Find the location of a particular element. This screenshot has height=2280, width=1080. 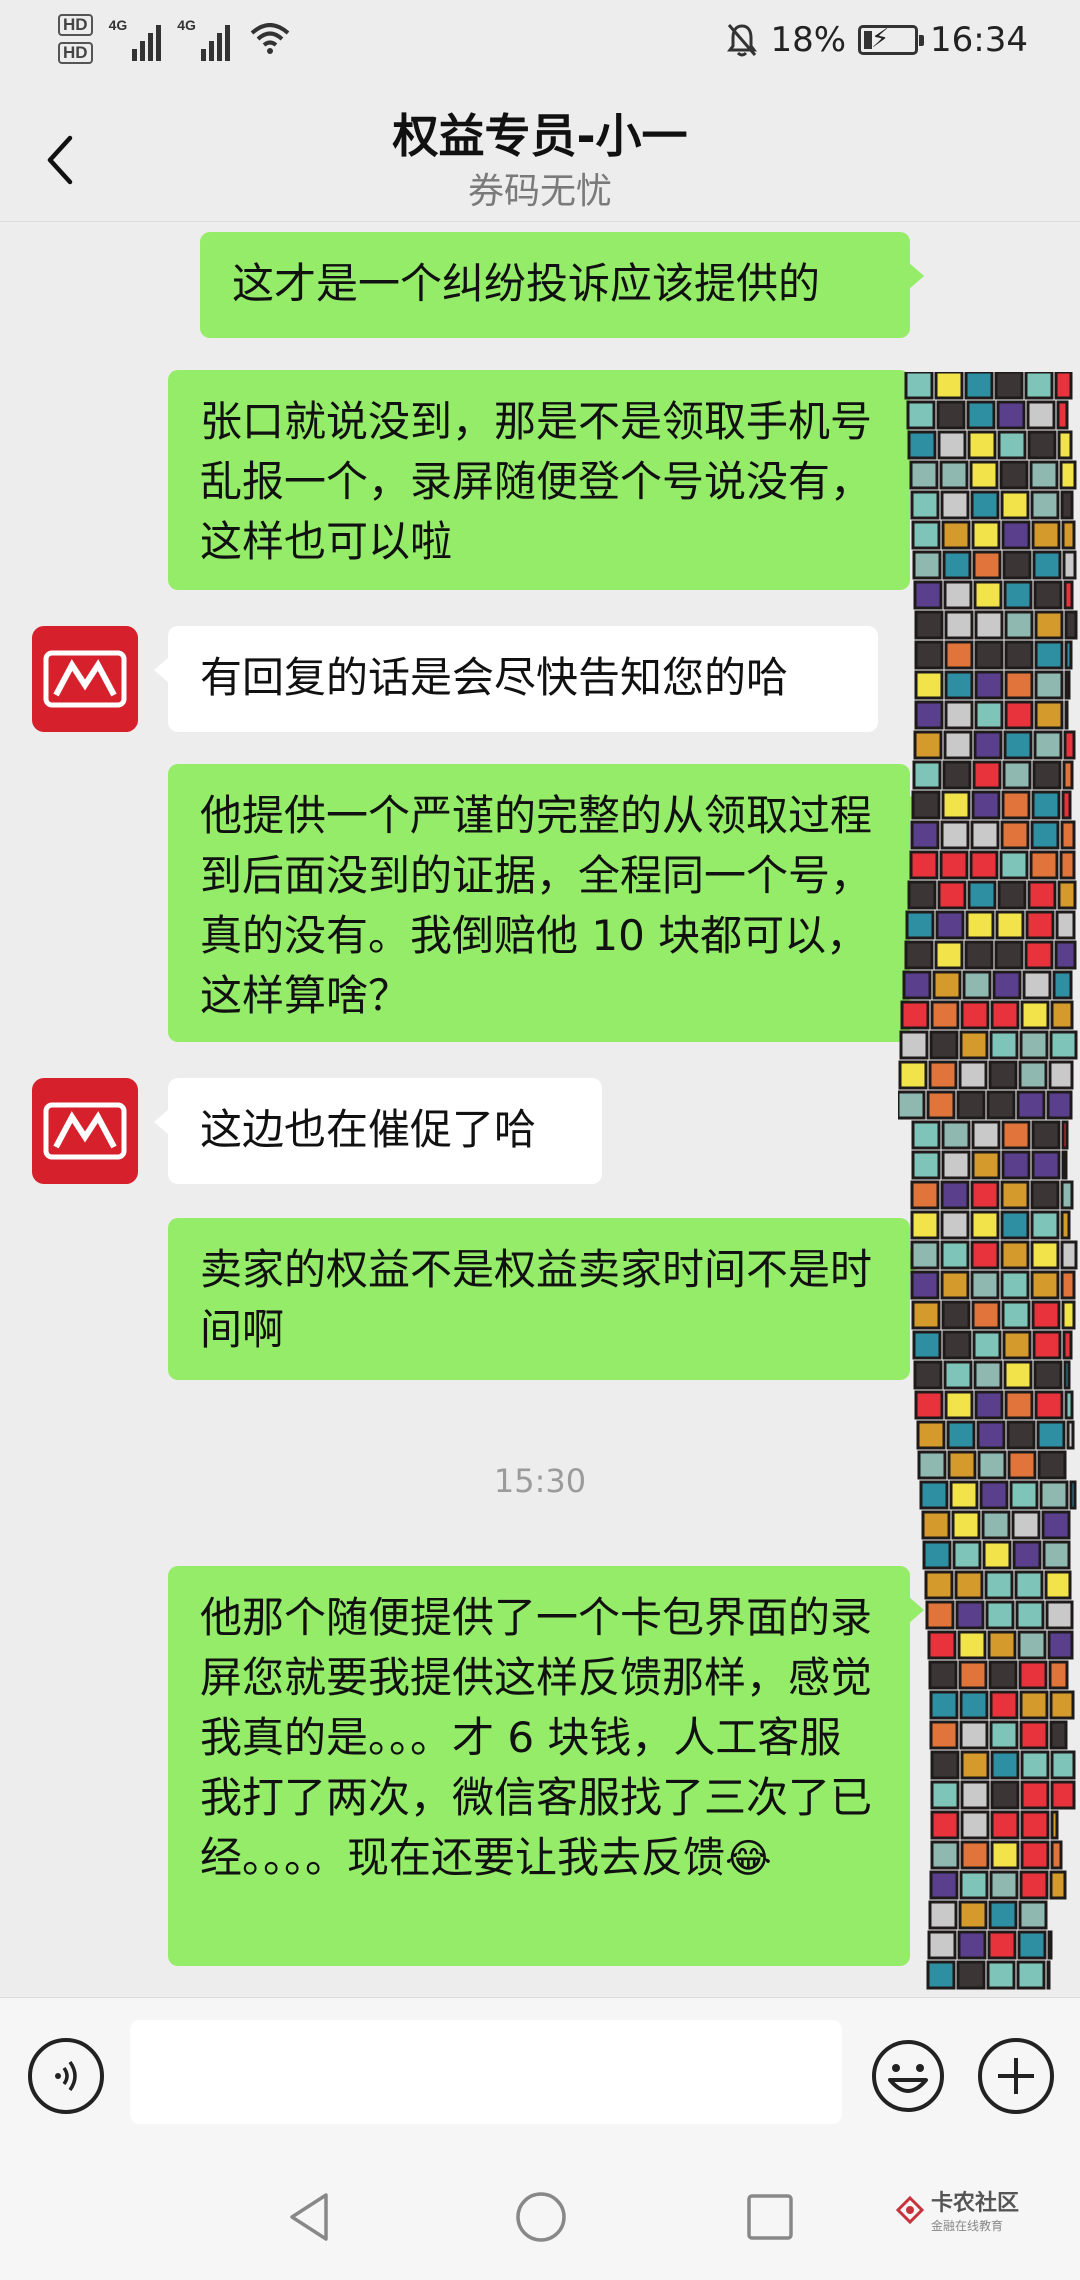

chat-title: 权益专员-小一 is located at coordinates (540, 136).